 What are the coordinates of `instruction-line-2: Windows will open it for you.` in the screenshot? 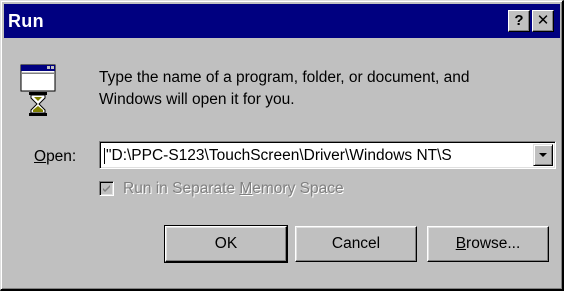 It's located at (197, 99).